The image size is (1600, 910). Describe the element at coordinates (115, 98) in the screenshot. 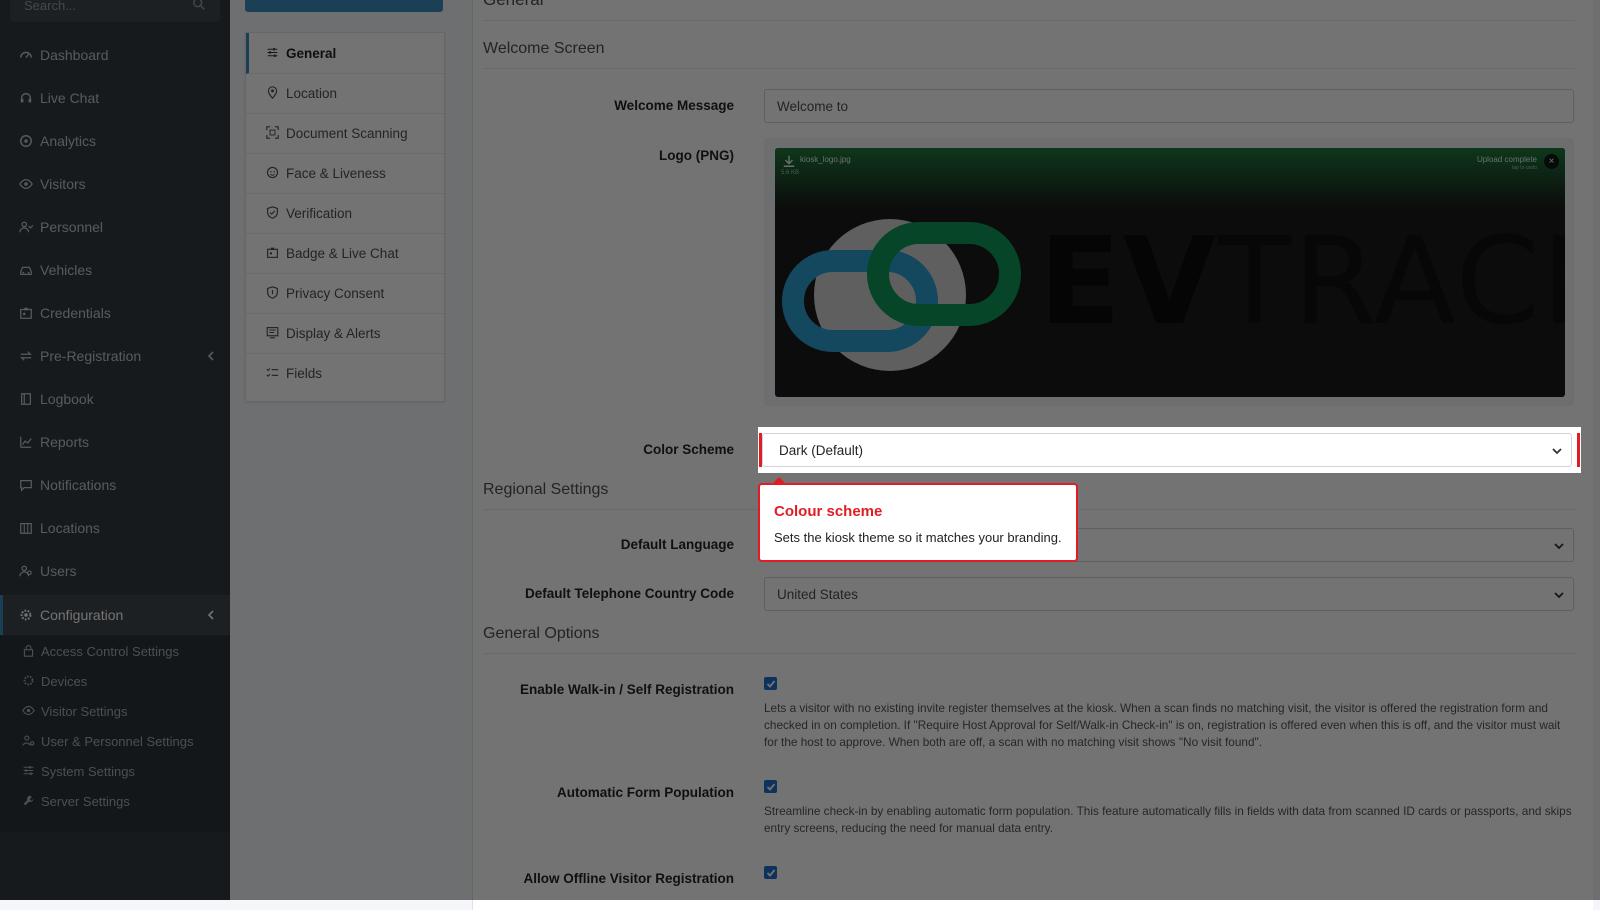

I see `sidebar-item-live-chat: Live Chat` at that location.